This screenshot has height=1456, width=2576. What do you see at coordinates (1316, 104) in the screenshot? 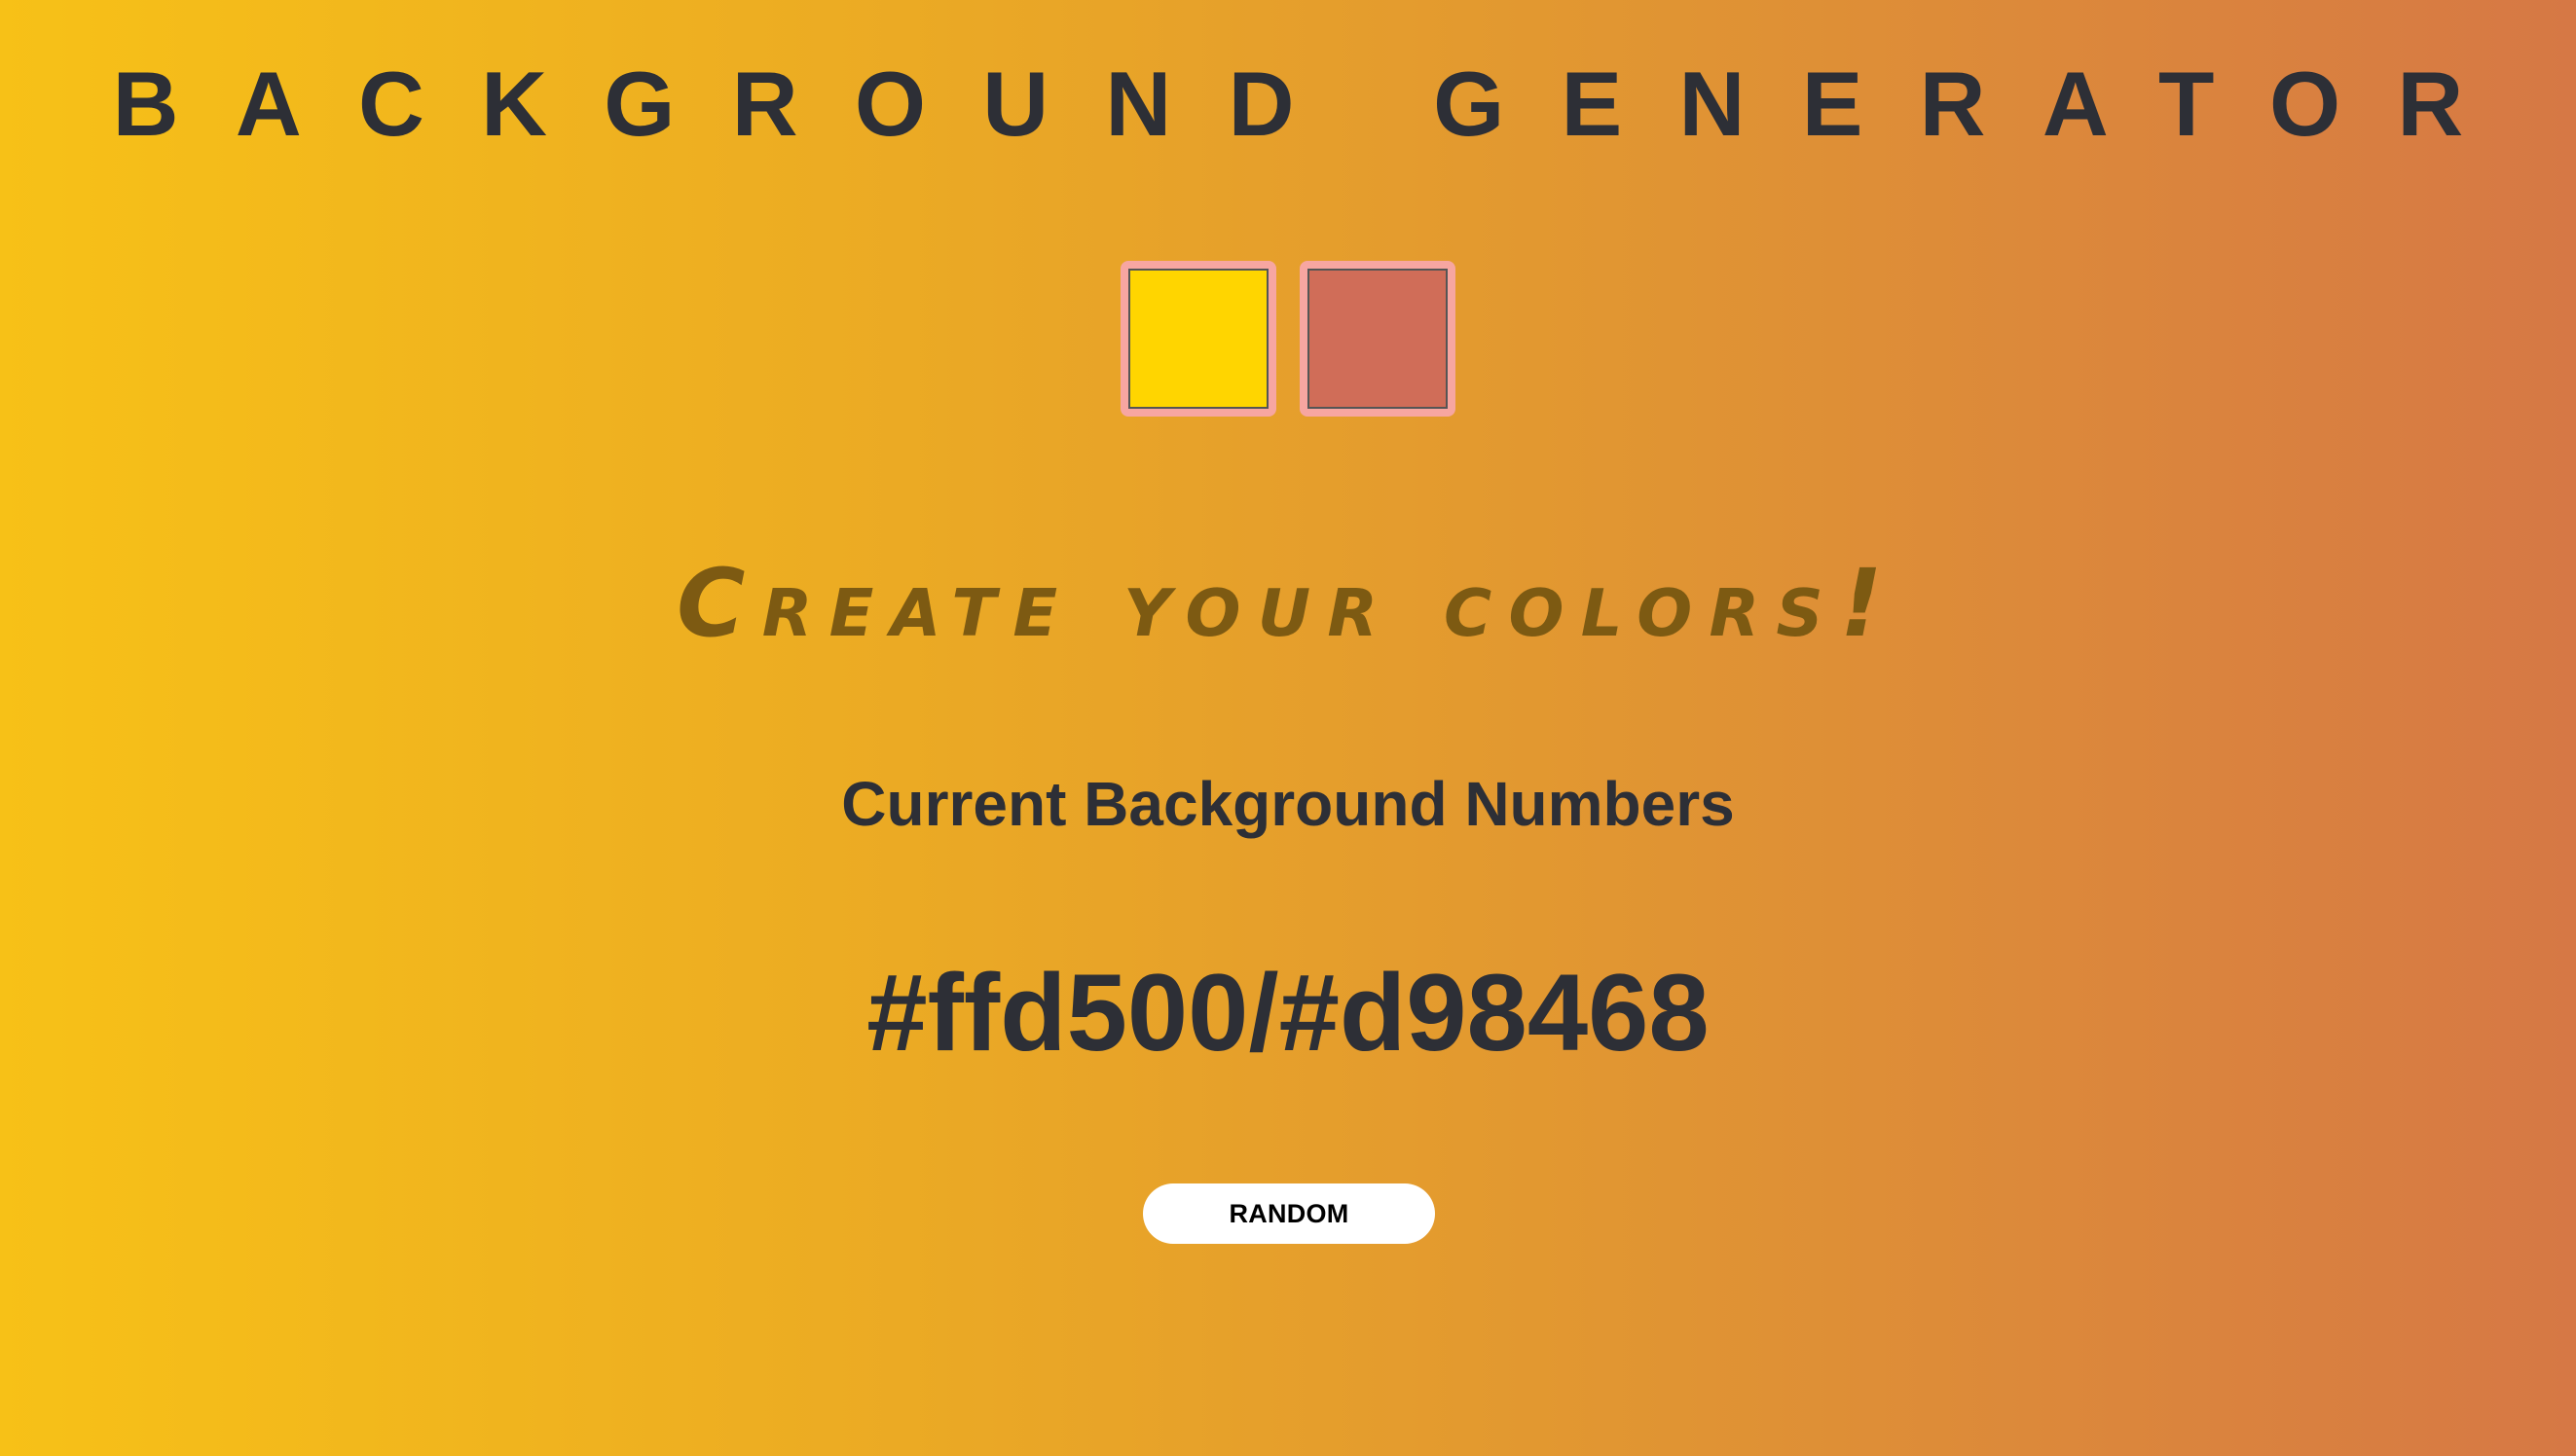
I see `page-title: BACKGROUND GENERATOR` at bounding box center [1316, 104].